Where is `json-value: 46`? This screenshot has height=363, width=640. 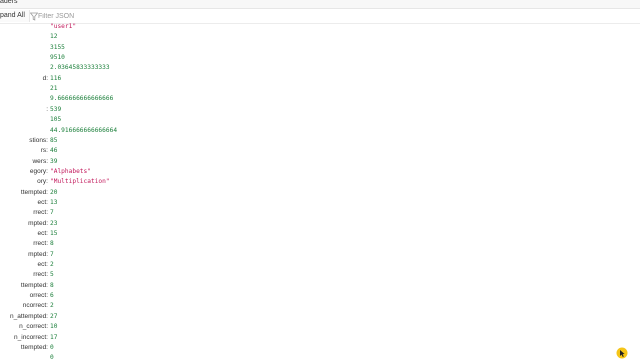 json-value: 46 is located at coordinates (54, 151).